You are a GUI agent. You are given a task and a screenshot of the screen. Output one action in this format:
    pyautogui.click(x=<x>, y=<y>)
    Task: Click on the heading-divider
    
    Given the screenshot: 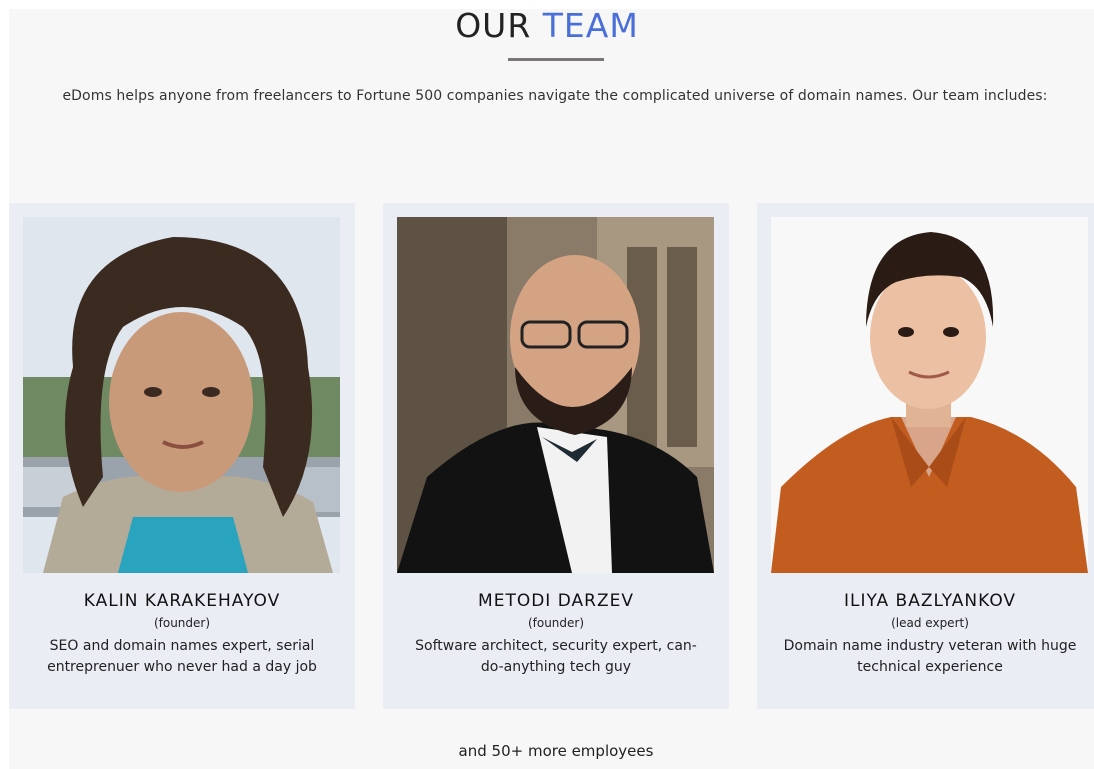 What is the action you would take?
    pyautogui.click(x=556, y=59)
    